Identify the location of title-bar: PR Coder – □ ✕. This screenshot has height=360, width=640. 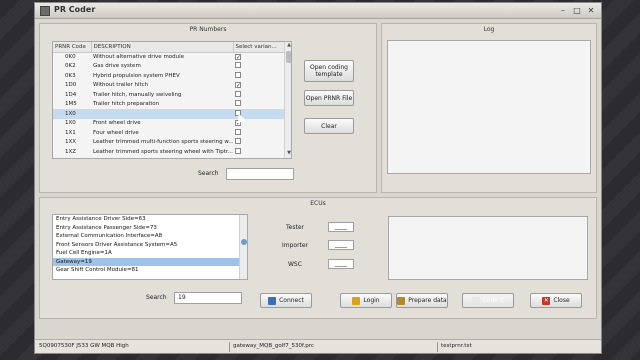
(318, 11).